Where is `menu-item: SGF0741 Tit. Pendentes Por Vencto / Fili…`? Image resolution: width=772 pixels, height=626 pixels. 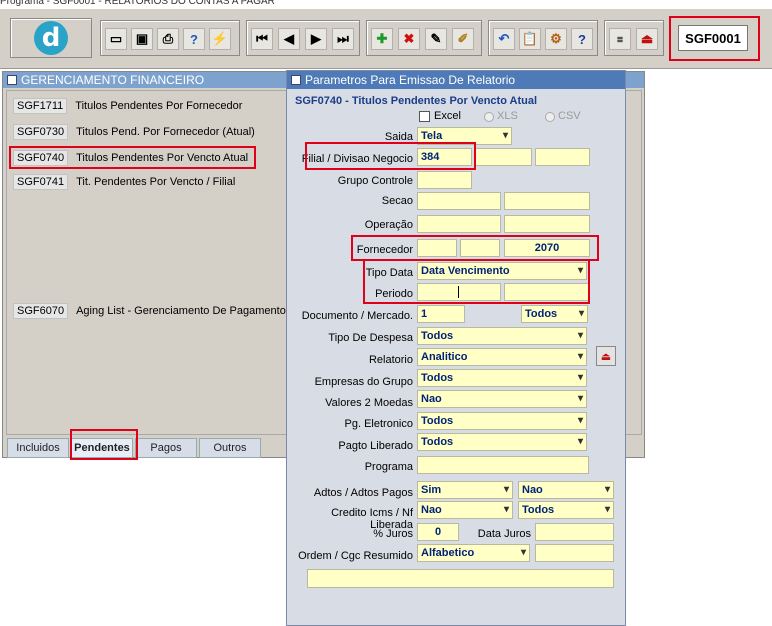
menu-item: SGF0741 Tit. Pendentes Por Vencto / Fili… is located at coordinates (124, 182).